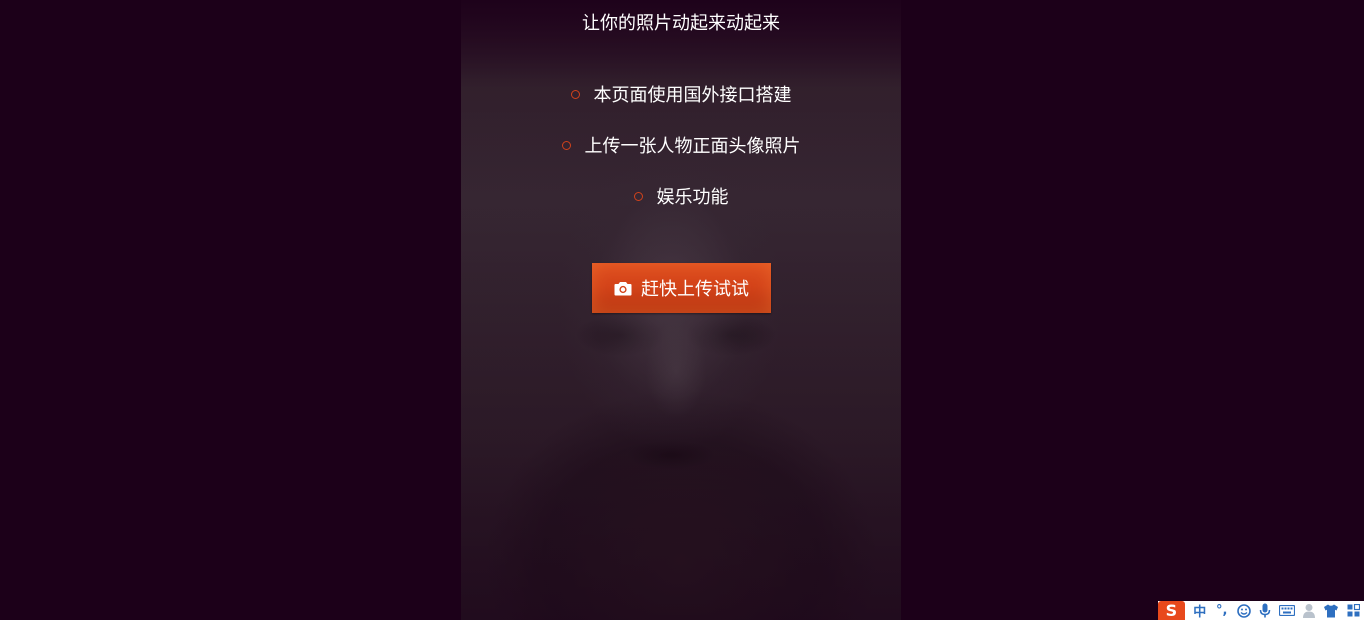 The width and height of the screenshot is (1364, 620). What do you see at coordinates (1309, 610) in the screenshot?
I see `user-icon` at bounding box center [1309, 610].